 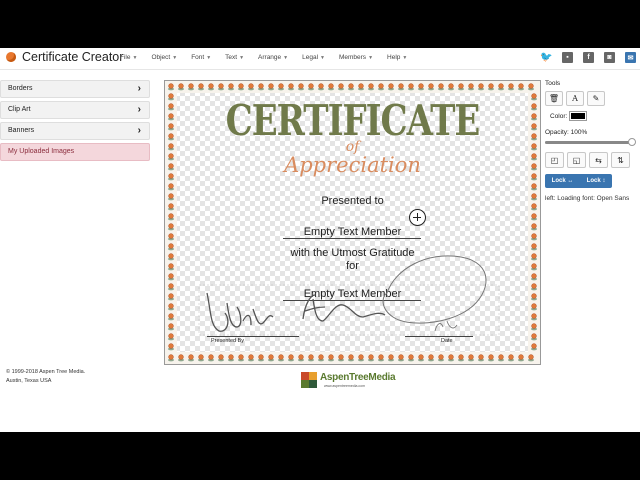 What do you see at coordinates (46, 372) in the screenshot?
I see `copyright-line: © 1999-2018 Aspen Tree Media.` at bounding box center [46, 372].